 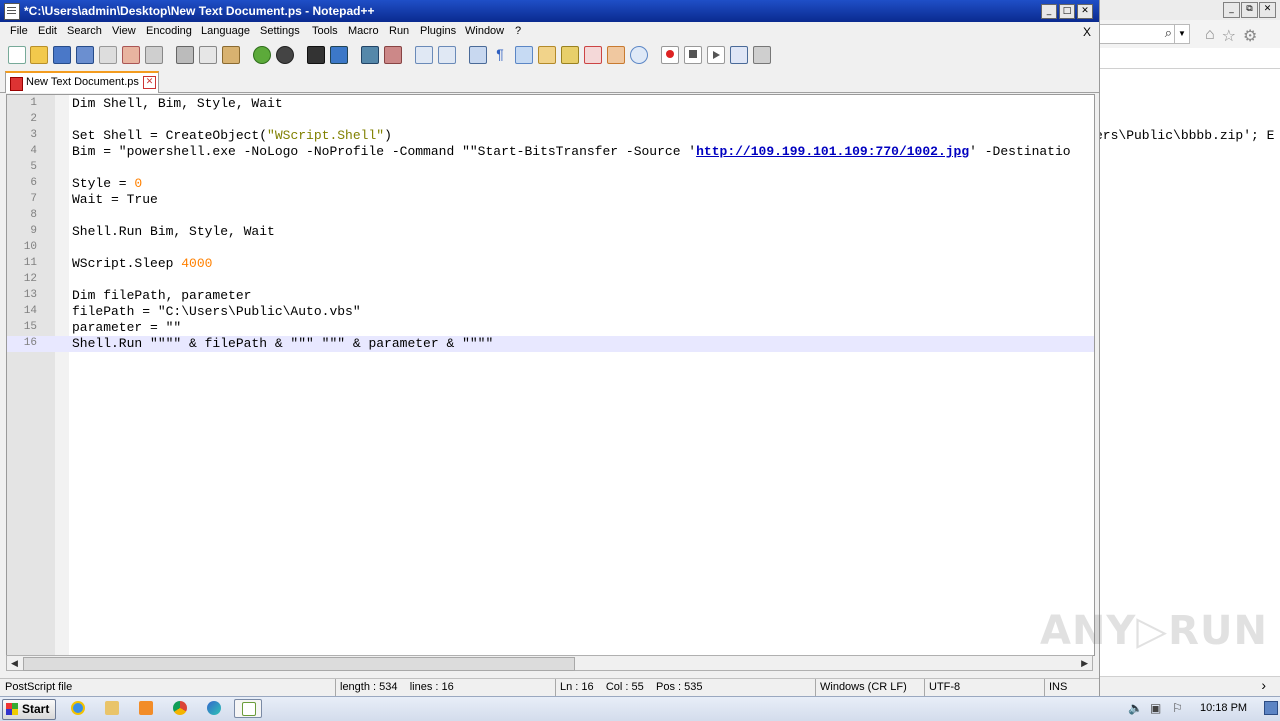 I want to click on indent-guide-icon, so click(x=524, y=55).